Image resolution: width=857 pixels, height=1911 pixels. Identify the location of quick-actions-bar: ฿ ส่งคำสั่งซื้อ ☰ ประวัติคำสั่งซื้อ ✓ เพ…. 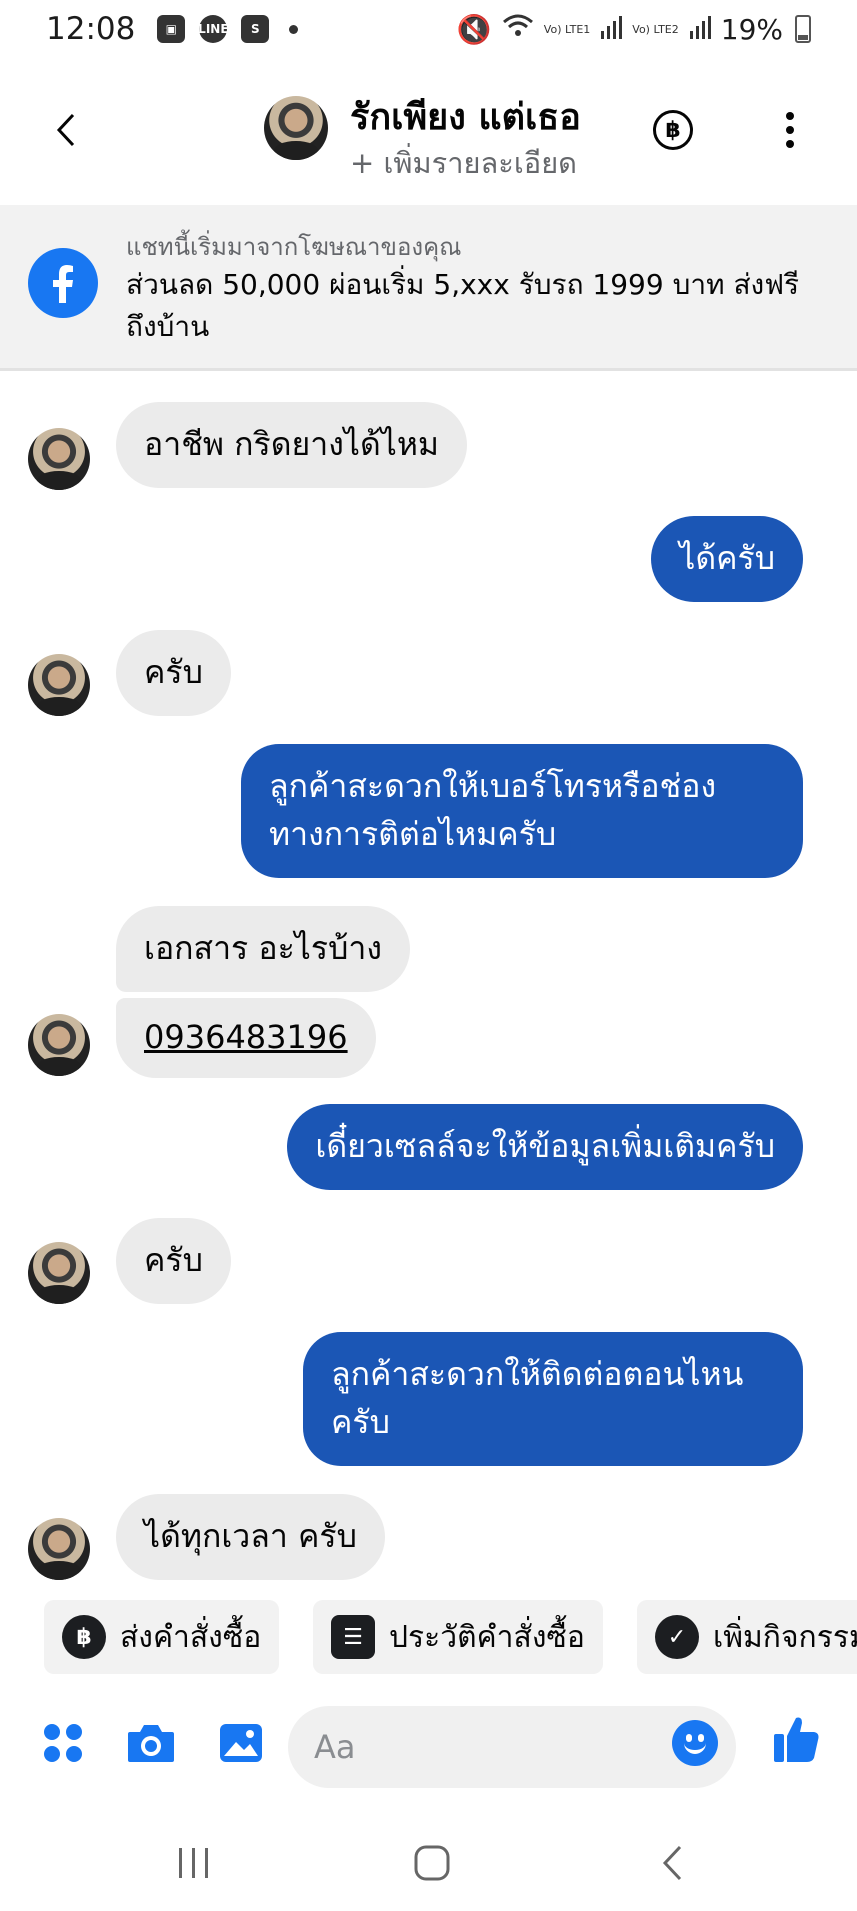
(428, 1638).